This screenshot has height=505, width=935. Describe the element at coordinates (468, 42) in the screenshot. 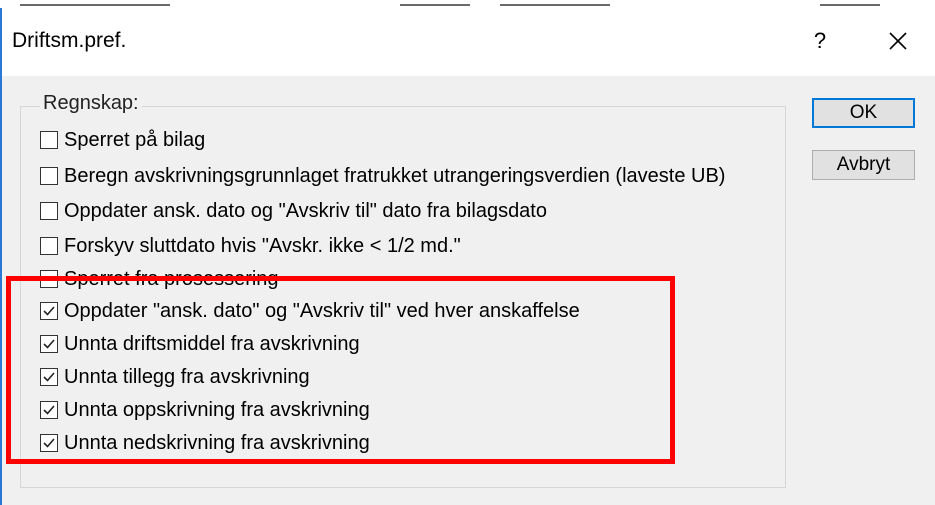

I see `dialog-titlebar: Driftsm.pref. ?` at that location.